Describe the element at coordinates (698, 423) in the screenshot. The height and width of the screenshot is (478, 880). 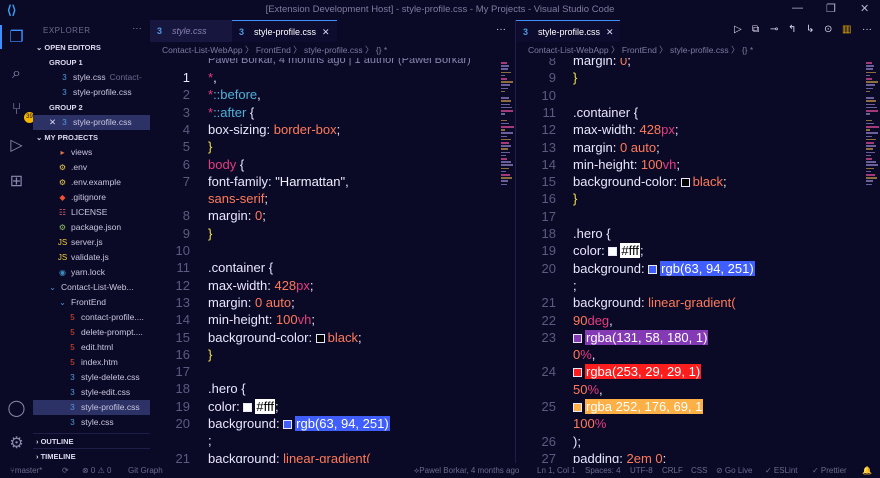
I see `code-line: 100%` at that location.